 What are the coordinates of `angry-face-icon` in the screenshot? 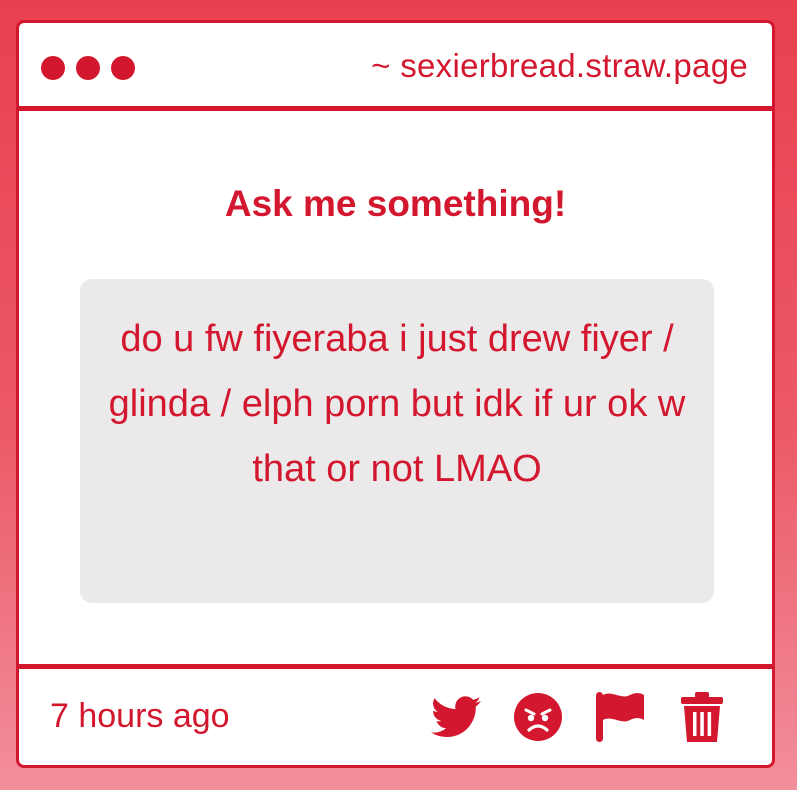 It's located at (538, 717).